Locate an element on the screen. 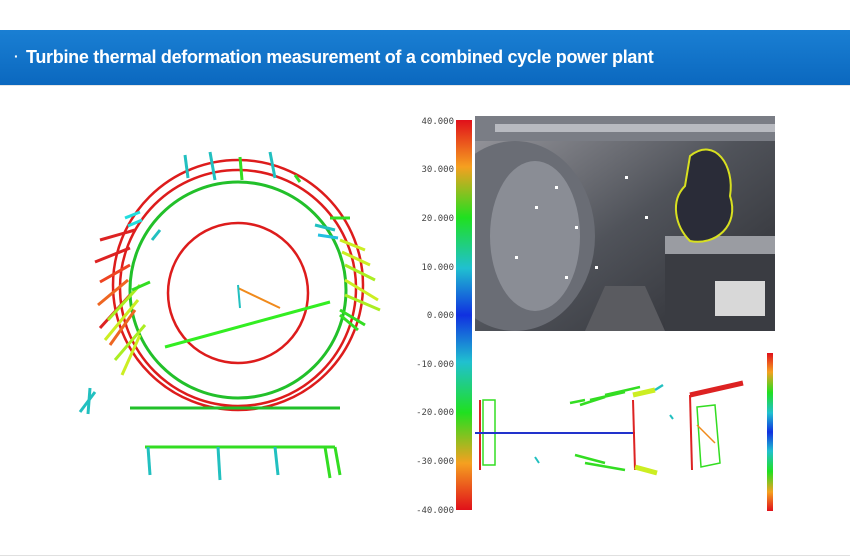 The width and height of the screenshot is (850, 560). right-ticks is located at coordinates (347, 274).